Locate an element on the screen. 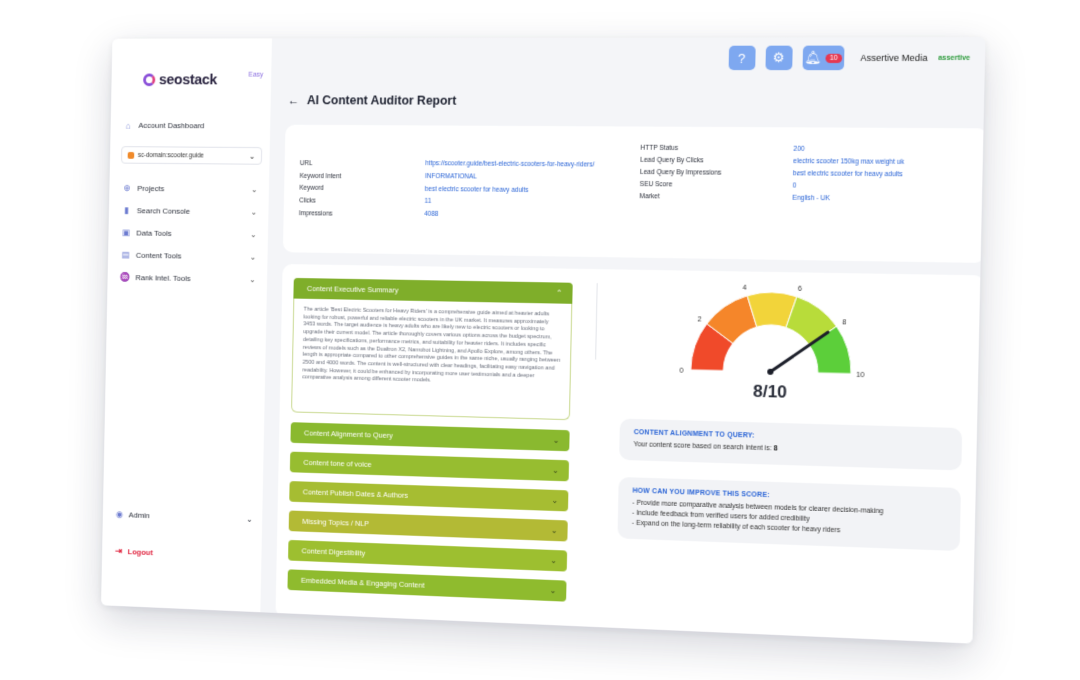 This screenshot has width=1080, height=680. gauge-tick-label: 10 is located at coordinates (860, 376).